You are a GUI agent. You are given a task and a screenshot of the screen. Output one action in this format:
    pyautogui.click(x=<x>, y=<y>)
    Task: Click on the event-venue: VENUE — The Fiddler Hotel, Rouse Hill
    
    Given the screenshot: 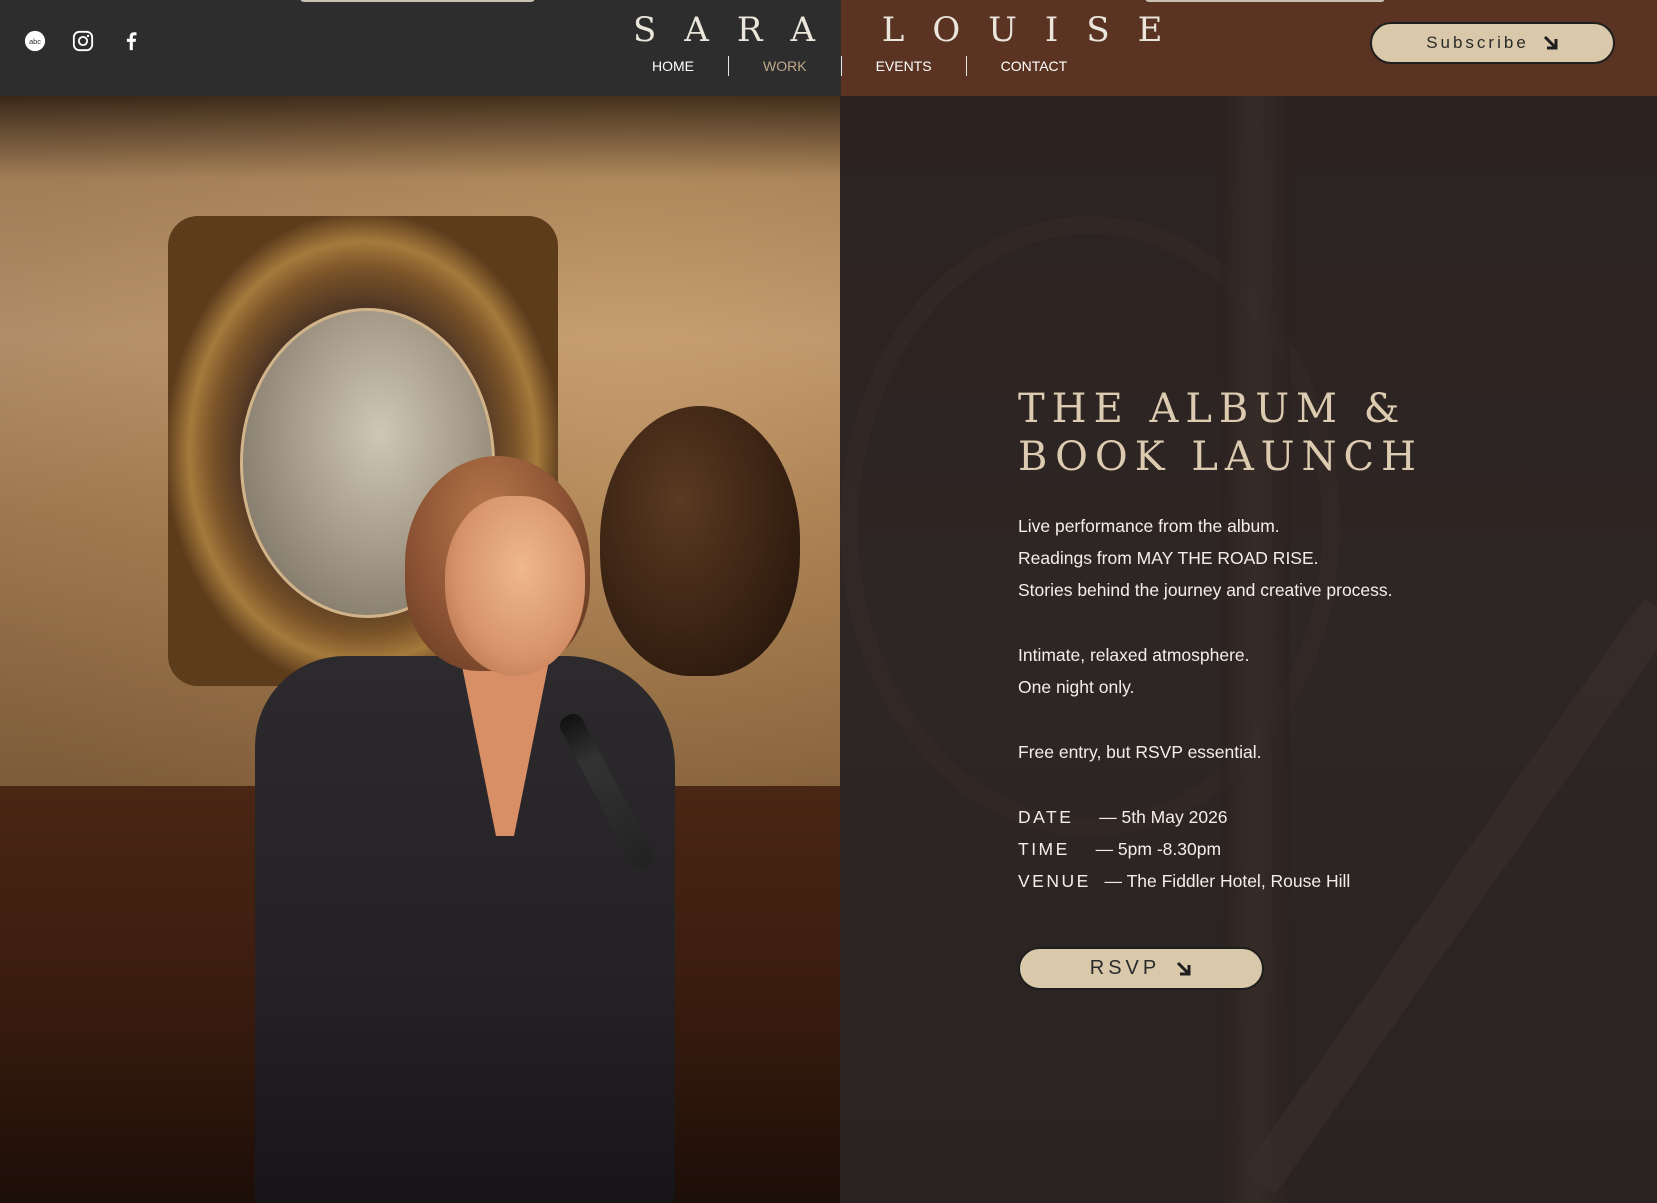 What is the action you would take?
    pyautogui.click(x=1205, y=881)
    